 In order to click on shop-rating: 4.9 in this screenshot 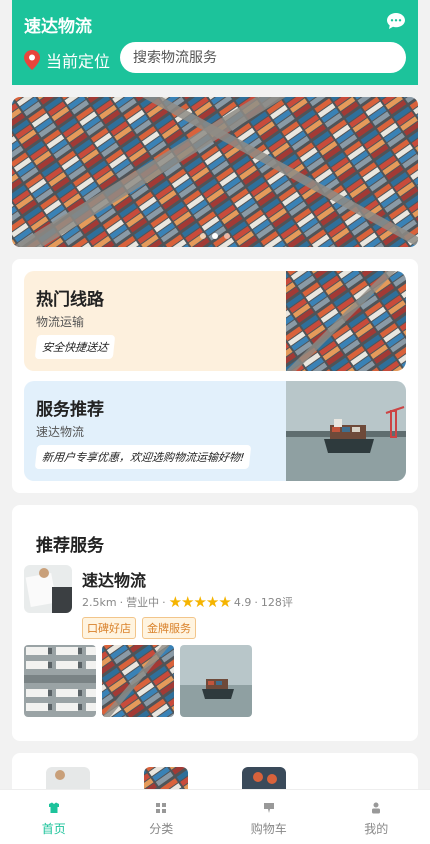, I will do `click(242, 602)`.